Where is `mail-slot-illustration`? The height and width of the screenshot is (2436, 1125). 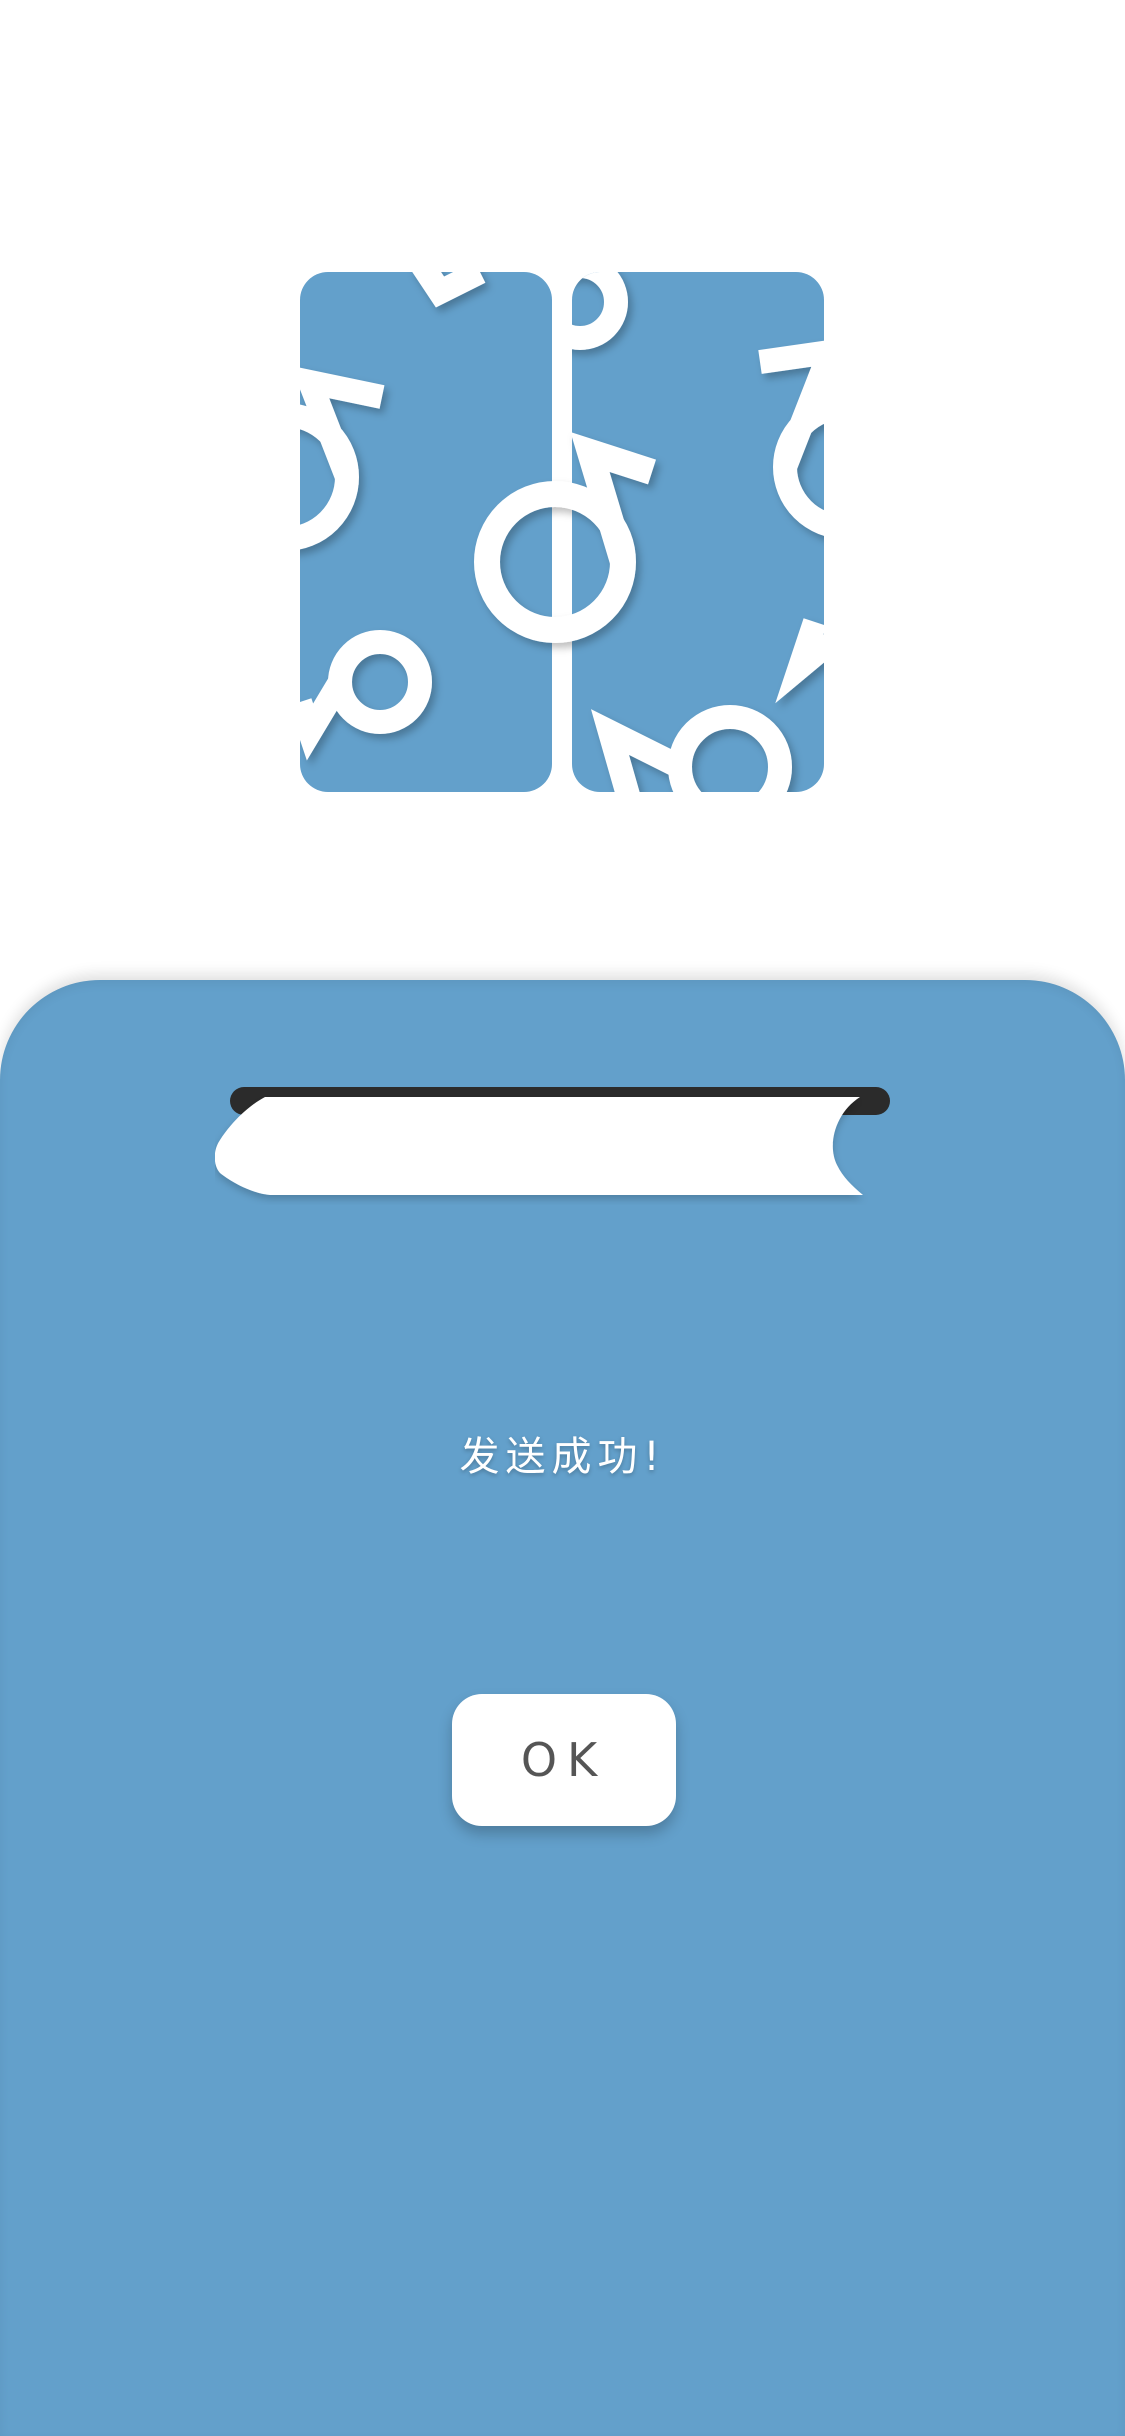 mail-slot-illustration is located at coordinates (560, 1145).